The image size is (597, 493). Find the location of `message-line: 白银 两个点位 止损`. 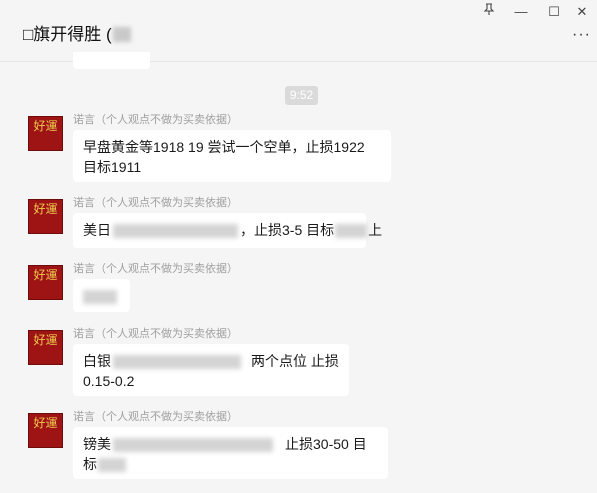

message-line: 白银 两个点位 止损 is located at coordinates (211, 361).